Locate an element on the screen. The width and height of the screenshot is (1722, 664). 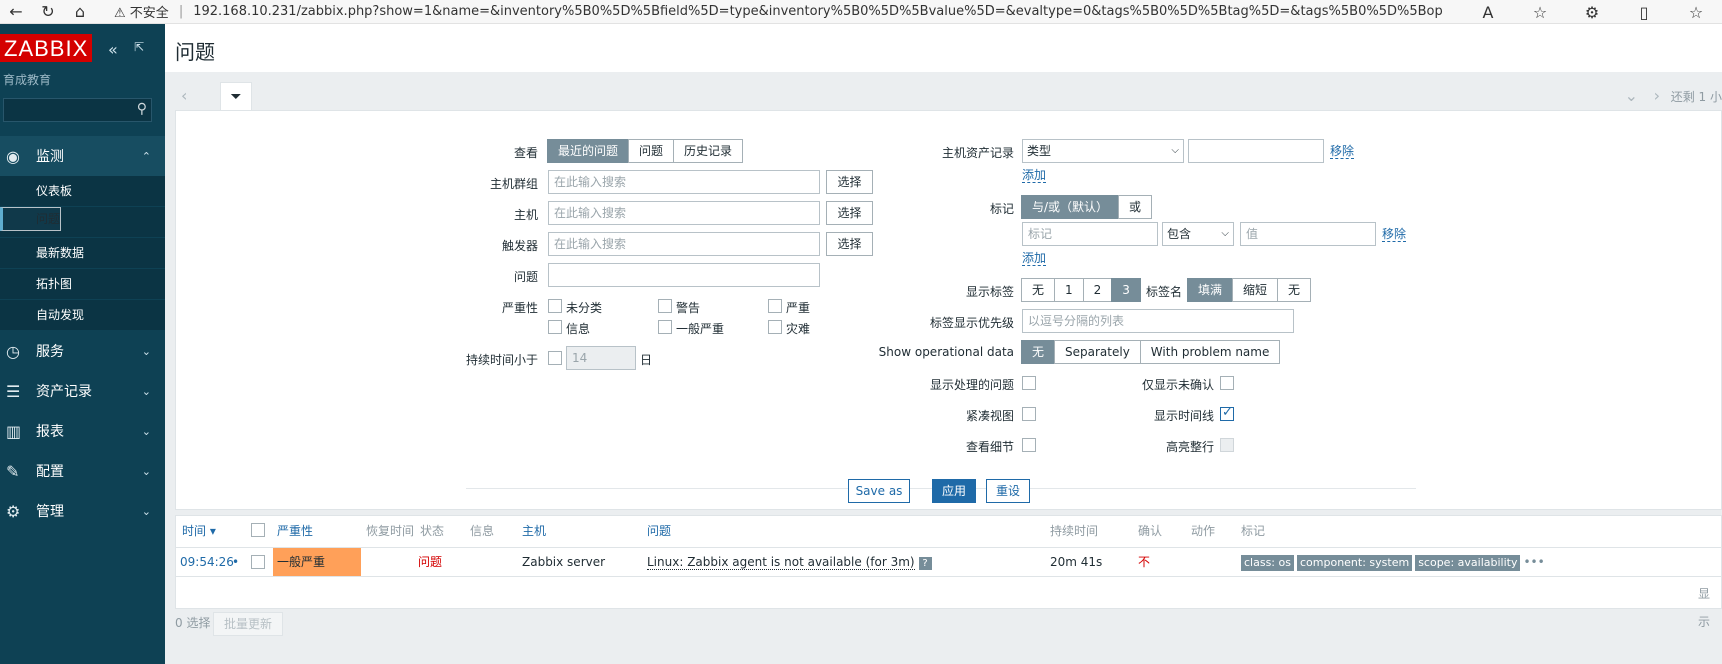
show-tags-none: 无 is located at coordinates (1038, 290).